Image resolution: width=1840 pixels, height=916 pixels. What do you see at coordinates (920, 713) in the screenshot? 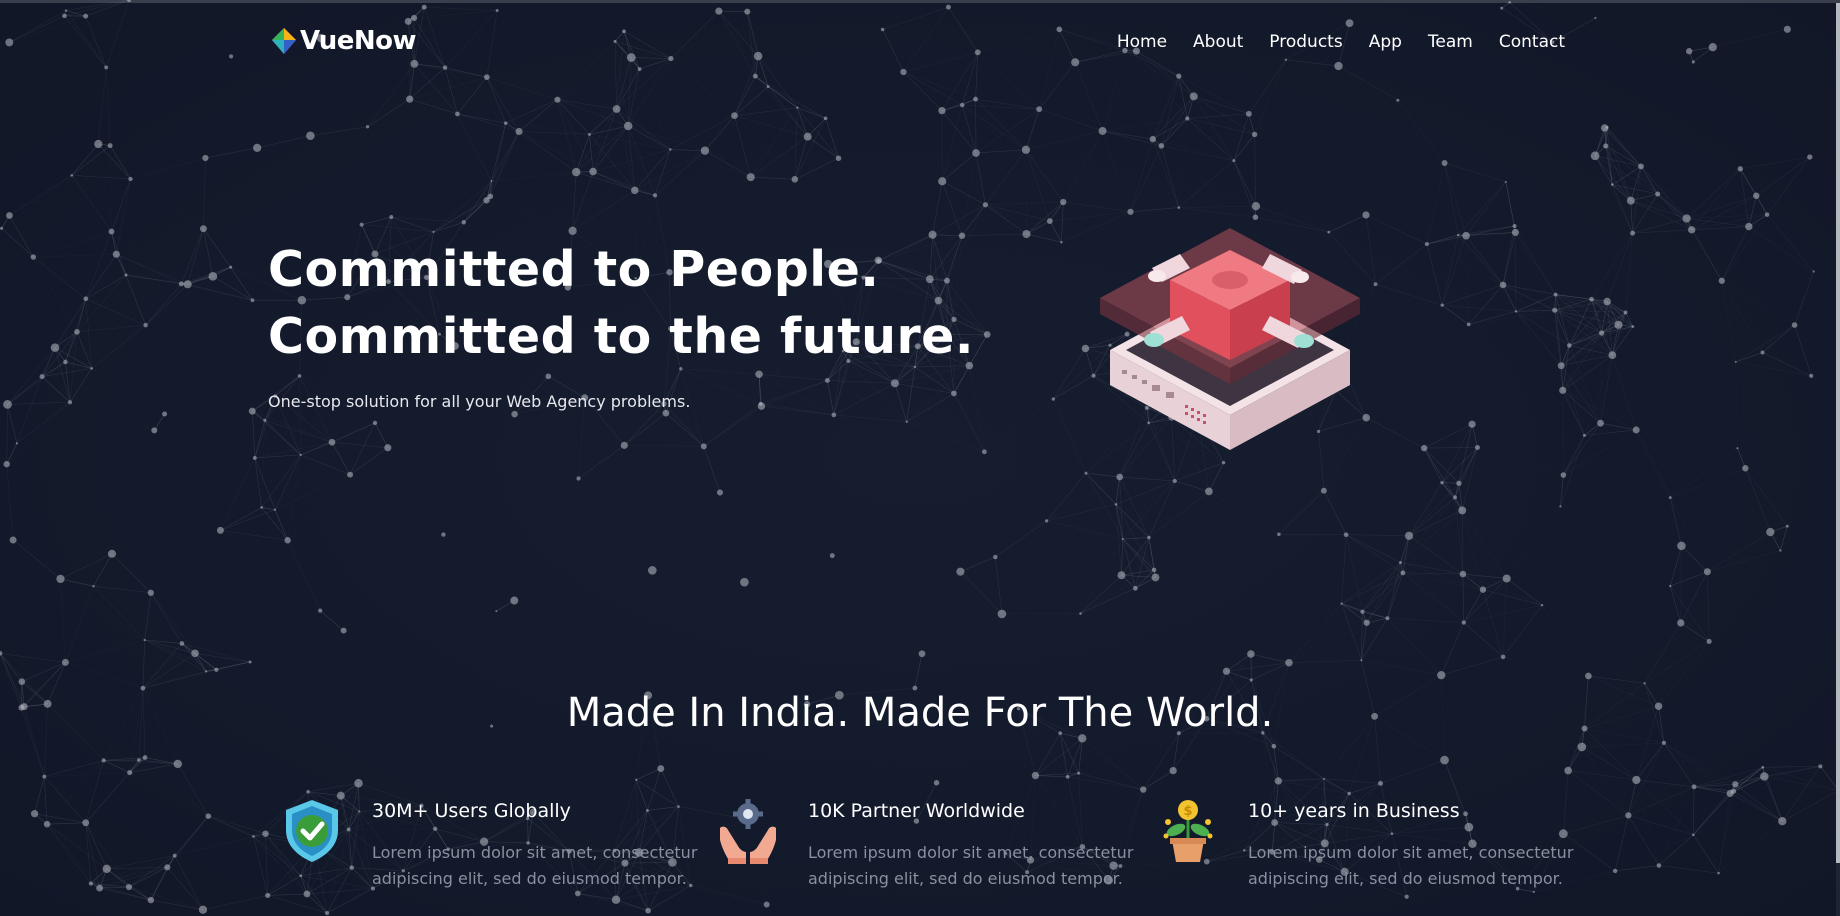
I see `section-title: Made In India. Made For The World.` at bounding box center [920, 713].